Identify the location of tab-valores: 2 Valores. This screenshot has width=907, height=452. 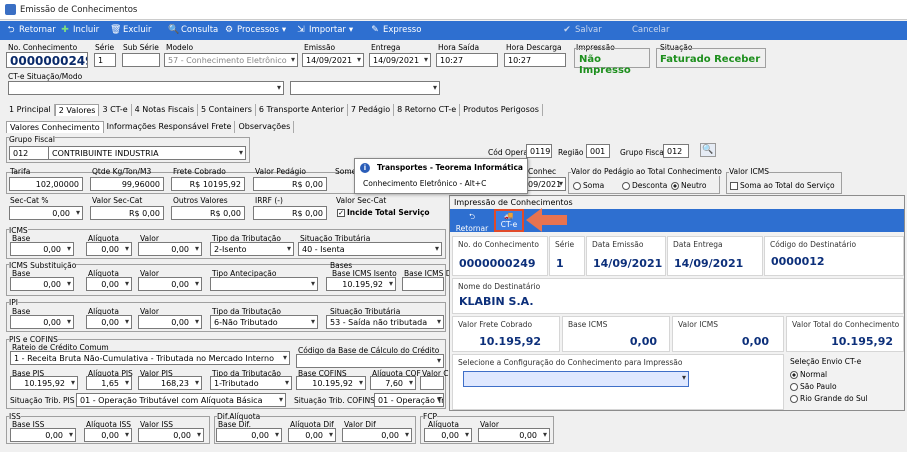
(77, 110).